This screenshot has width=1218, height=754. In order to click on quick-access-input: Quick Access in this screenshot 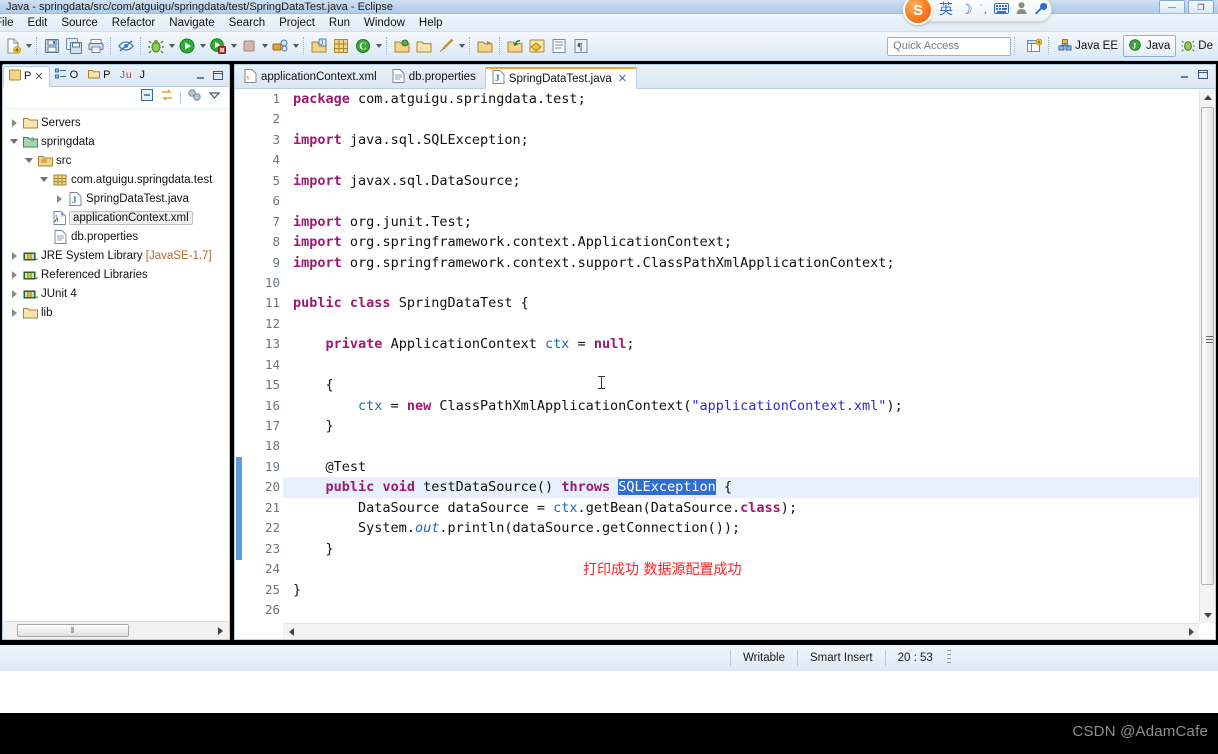, I will do `click(949, 46)`.